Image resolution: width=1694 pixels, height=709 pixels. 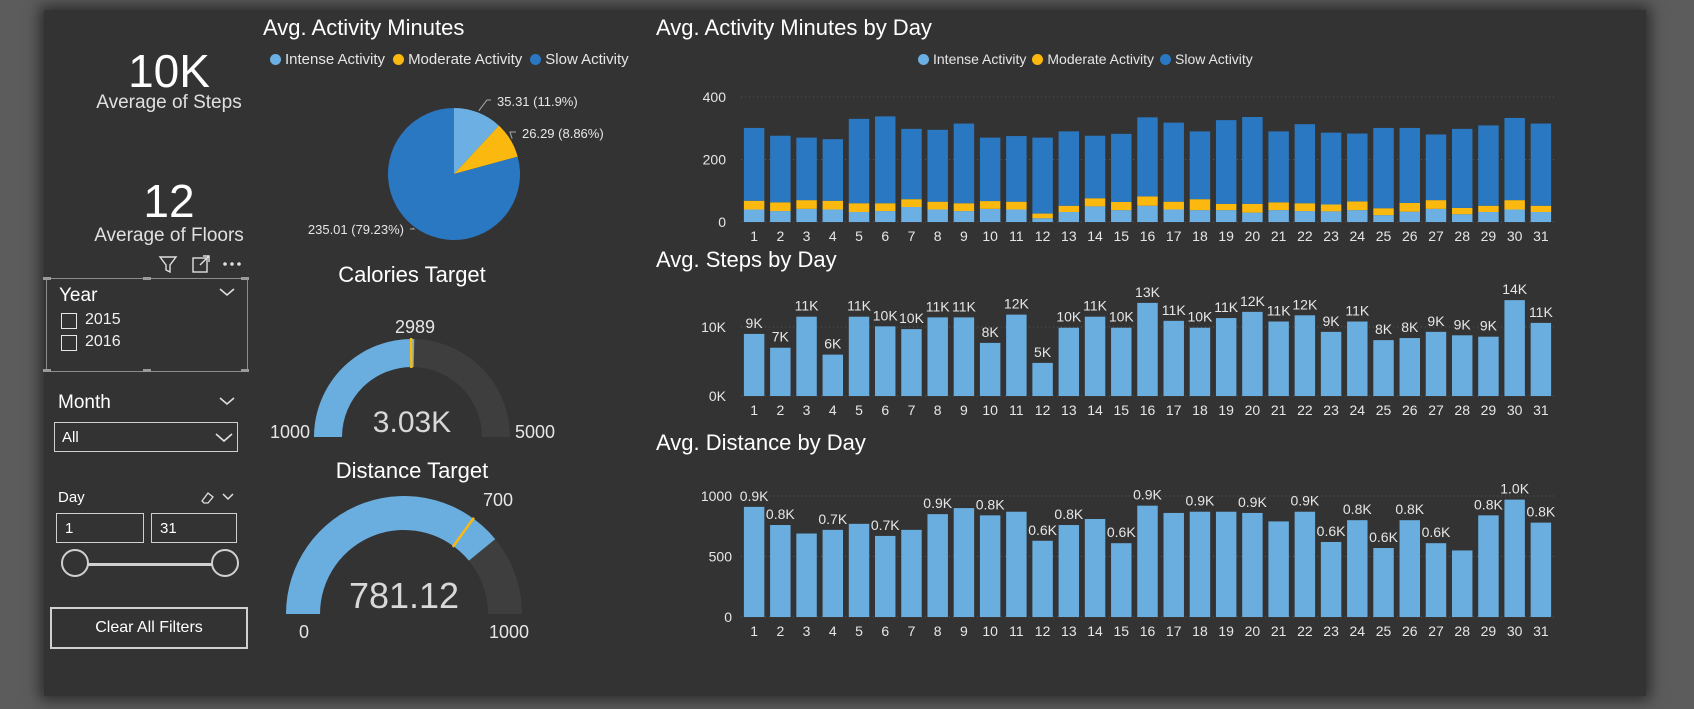 What do you see at coordinates (100, 528) in the screenshot?
I see `day-start-input: 1` at bounding box center [100, 528].